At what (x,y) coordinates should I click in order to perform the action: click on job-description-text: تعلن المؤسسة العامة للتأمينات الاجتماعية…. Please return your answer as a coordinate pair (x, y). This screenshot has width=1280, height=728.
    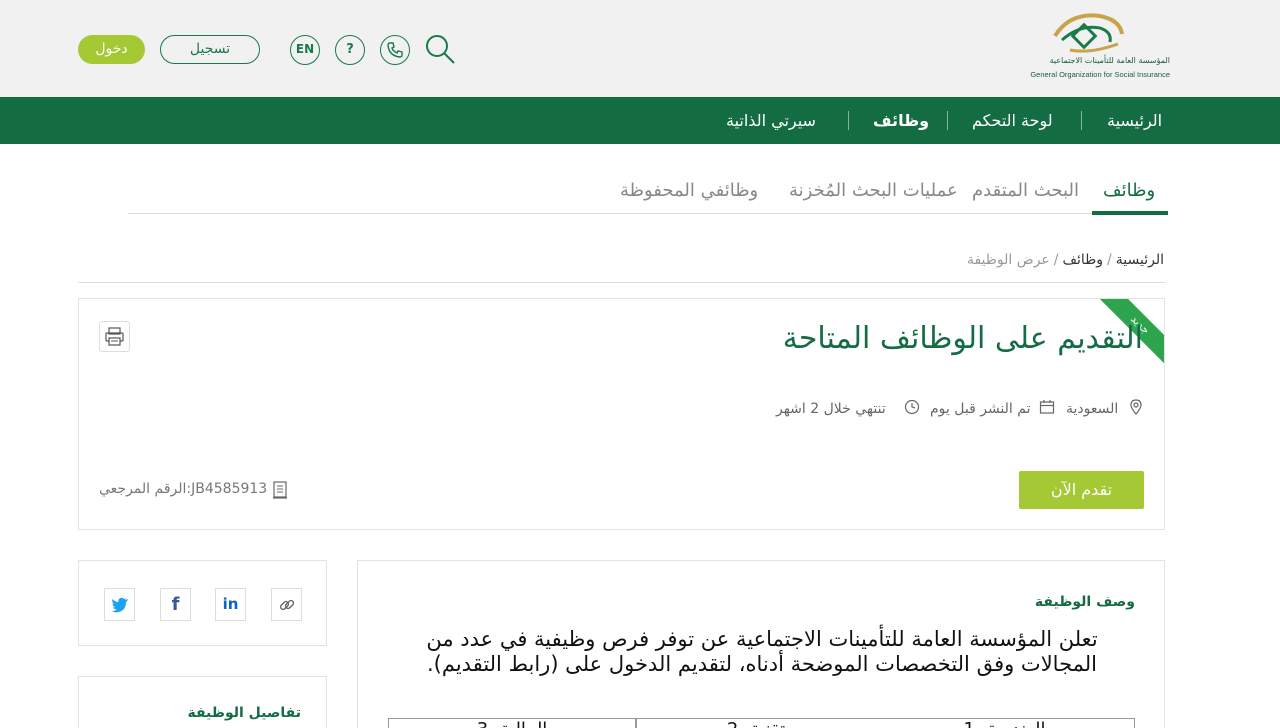
    Looking at the image, I should click on (762, 651).